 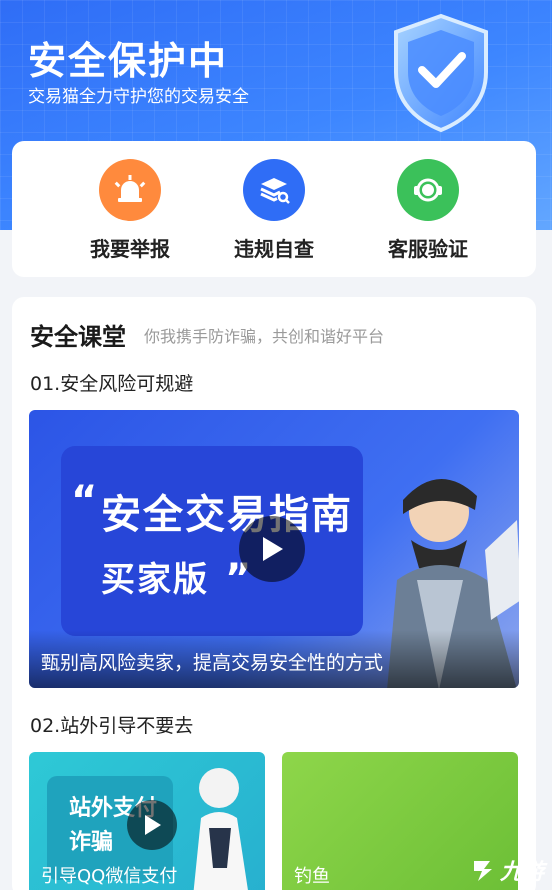 I want to click on support-icon, so click(x=428, y=190).